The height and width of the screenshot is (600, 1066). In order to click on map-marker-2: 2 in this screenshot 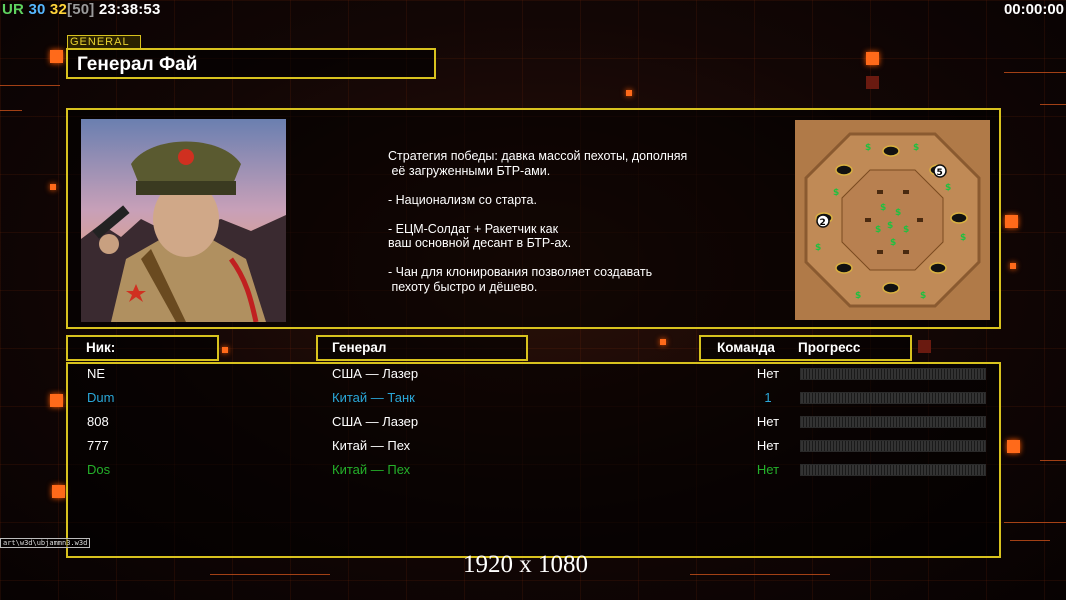, I will do `click(823, 223)`.